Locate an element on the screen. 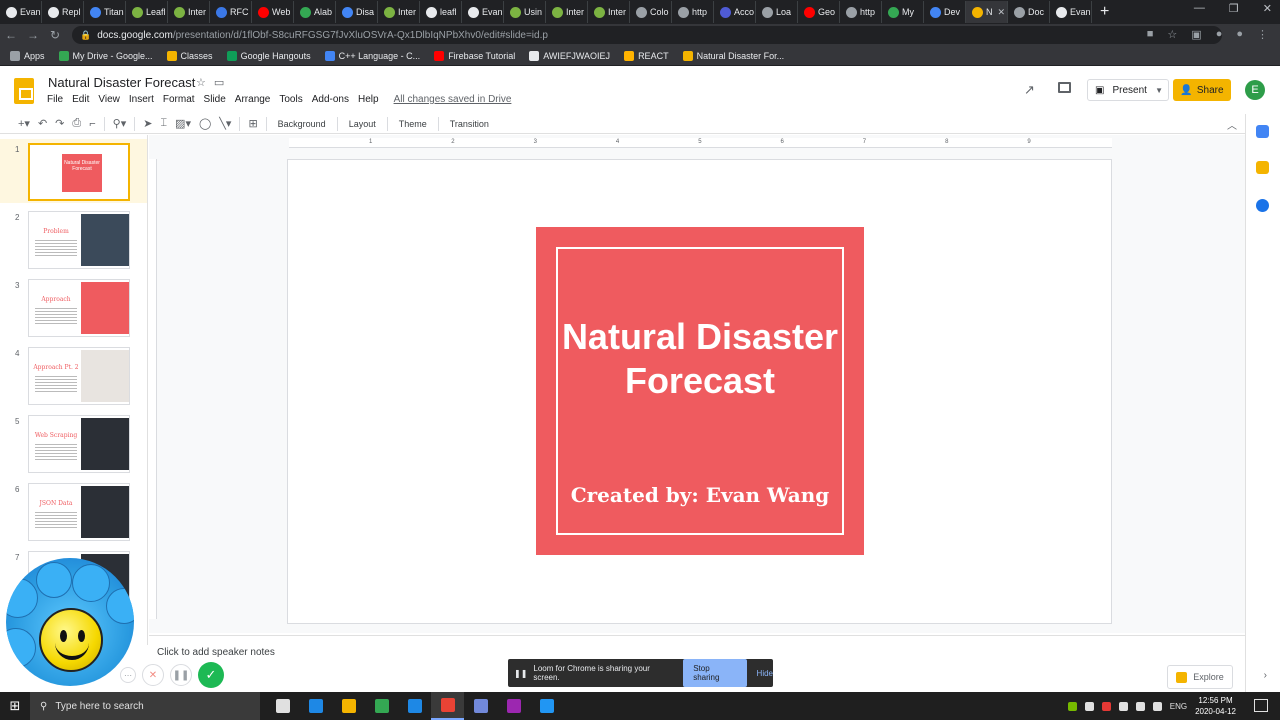  more-icon: ⋯ is located at coordinates (128, 675).